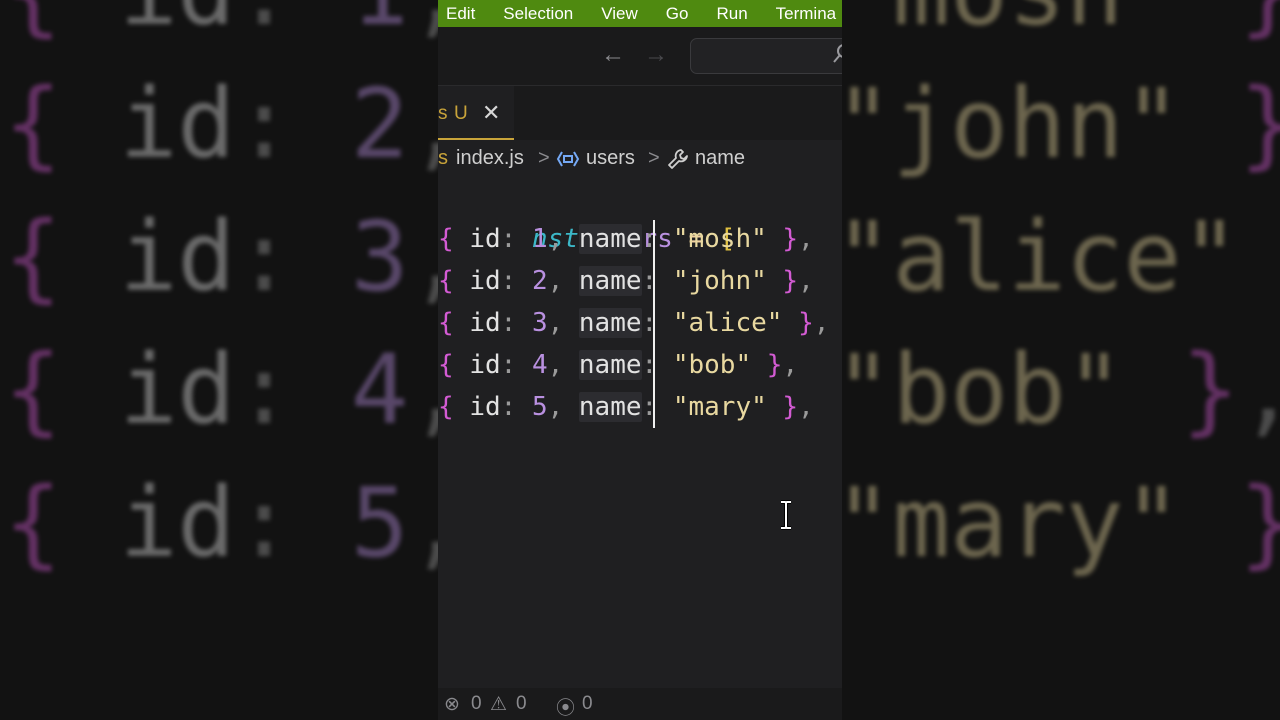 Image resolution: width=1280 pixels, height=720 pixels. Describe the element at coordinates (633, 323) in the screenshot. I see `code-line-user-3: { id: 3, name: "alice" },` at that location.